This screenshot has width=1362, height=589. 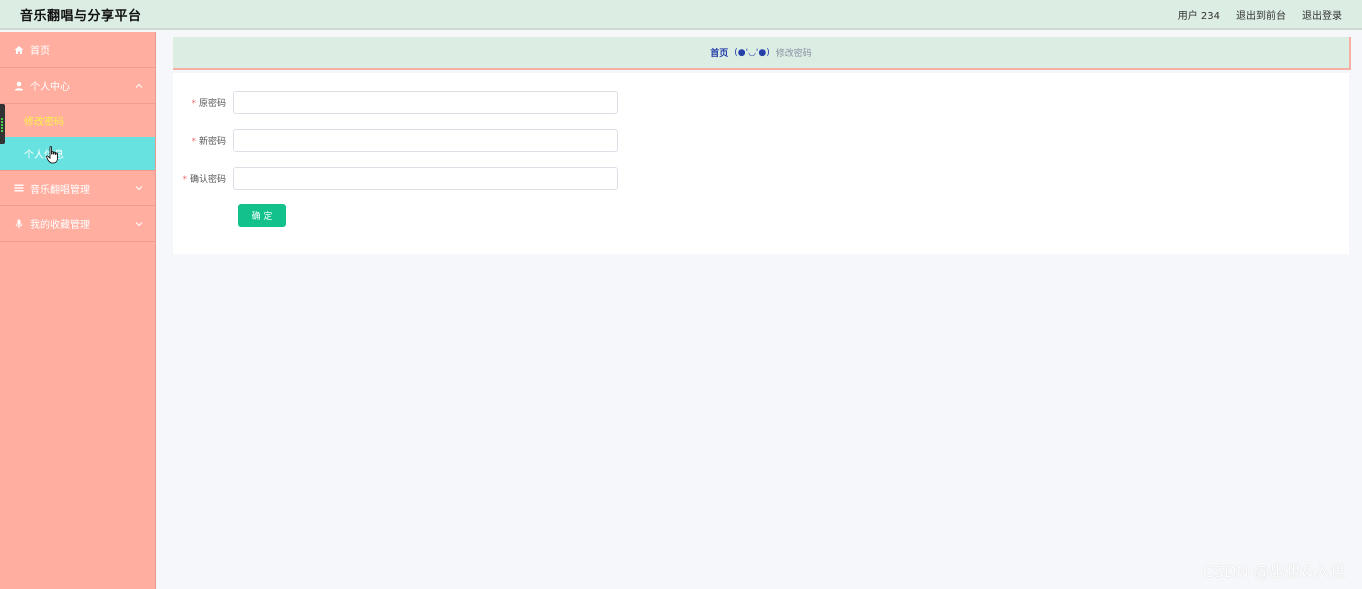 I want to click on form-row-confirm-password: * 确认密码, so click(x=395, y=178).